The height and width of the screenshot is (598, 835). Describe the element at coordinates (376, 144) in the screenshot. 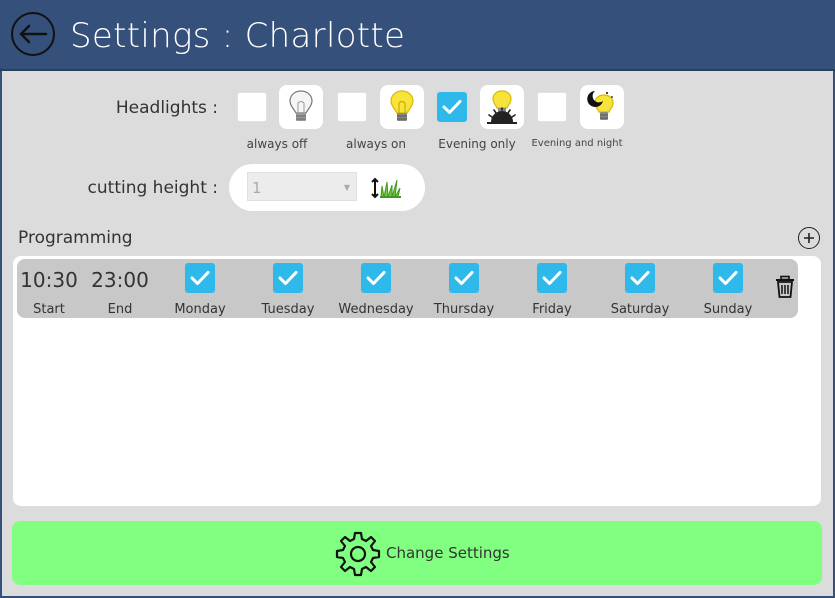

I see `headlights-always-on-caption: always on` at that location.